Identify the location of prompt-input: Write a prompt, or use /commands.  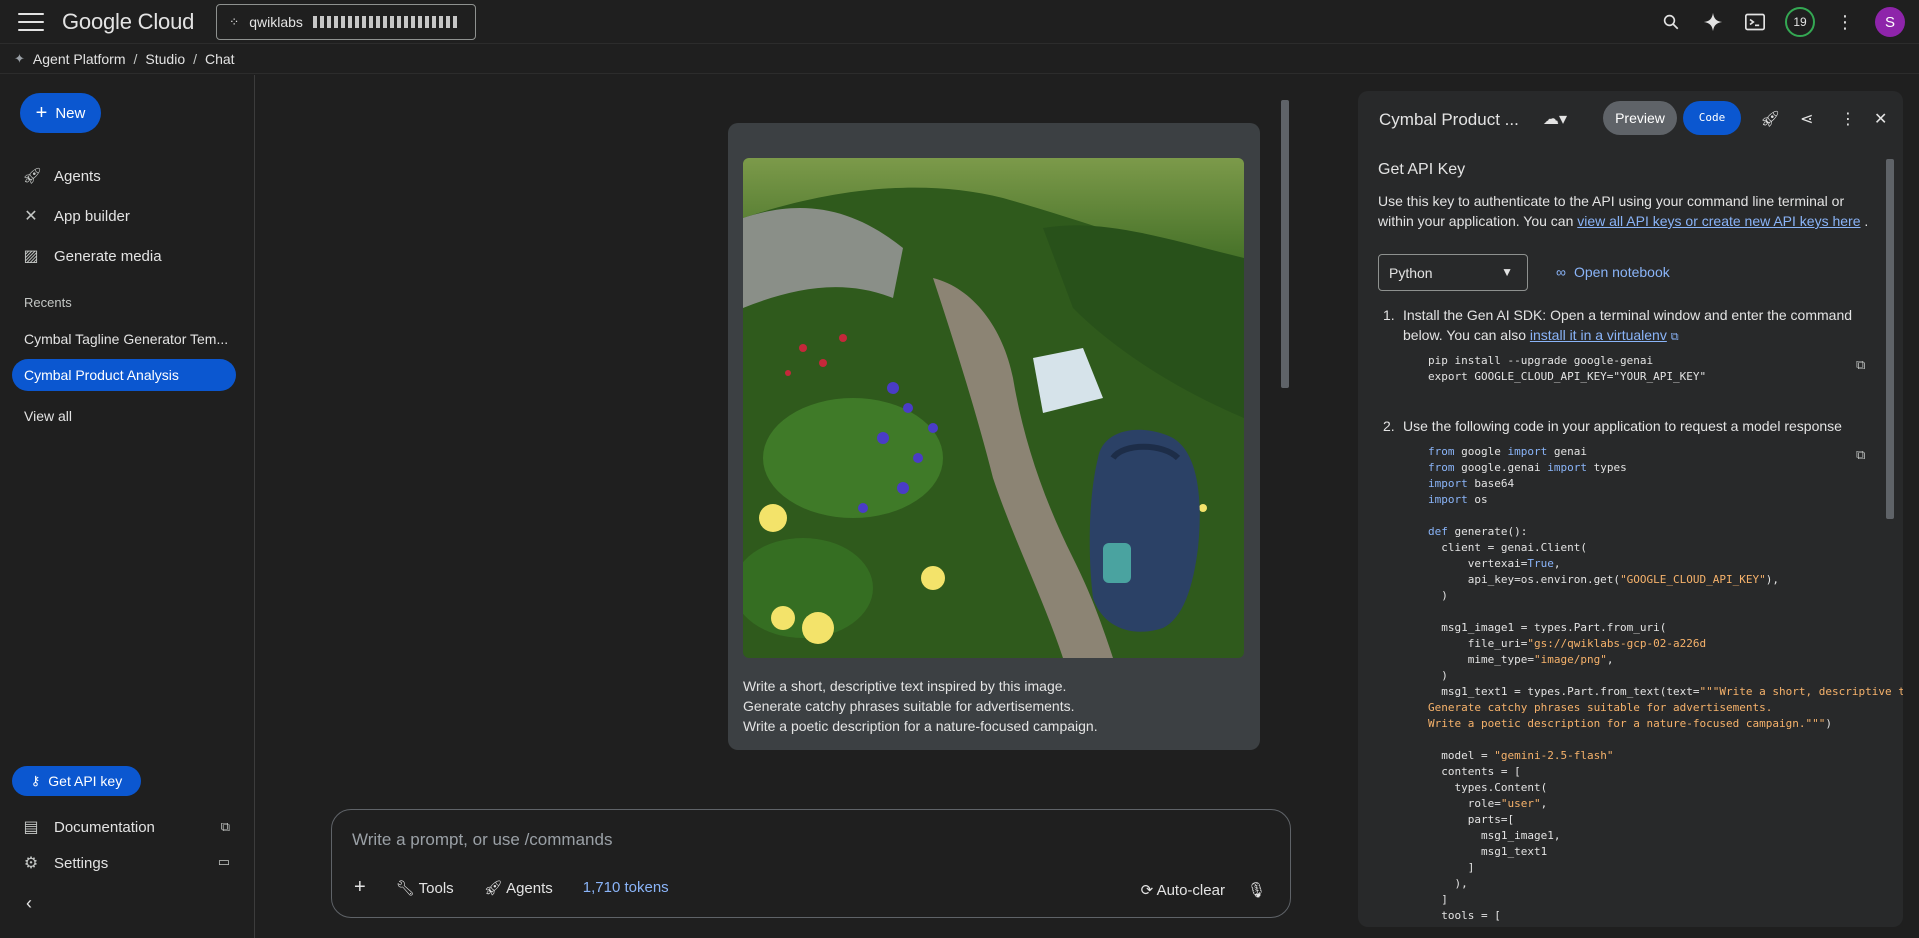
(482, 840).